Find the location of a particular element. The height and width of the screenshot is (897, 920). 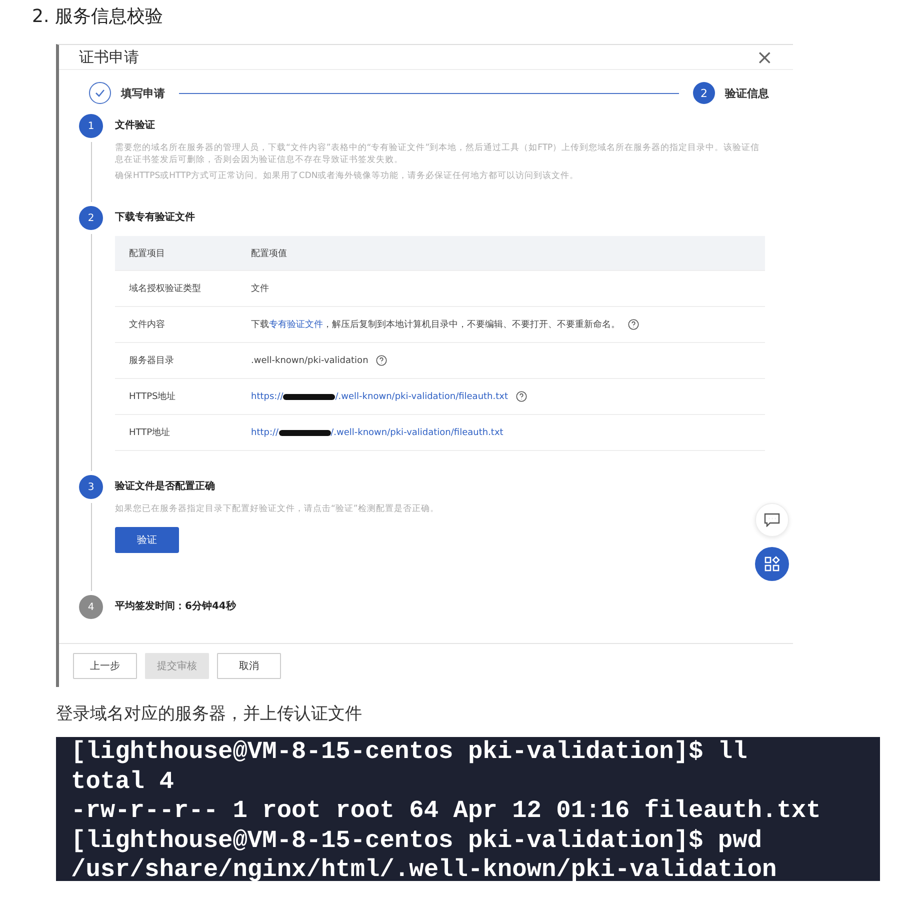

section-title: 验证文件是否配置正确 is located at coordinates (165, 487).